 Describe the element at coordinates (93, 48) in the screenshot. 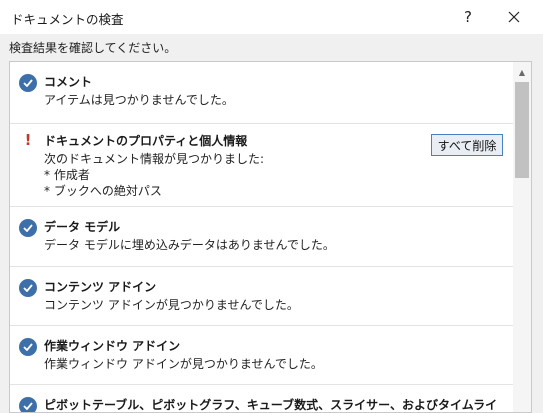

I see `instruction-text: 検査結果を確認してください。` at that location.